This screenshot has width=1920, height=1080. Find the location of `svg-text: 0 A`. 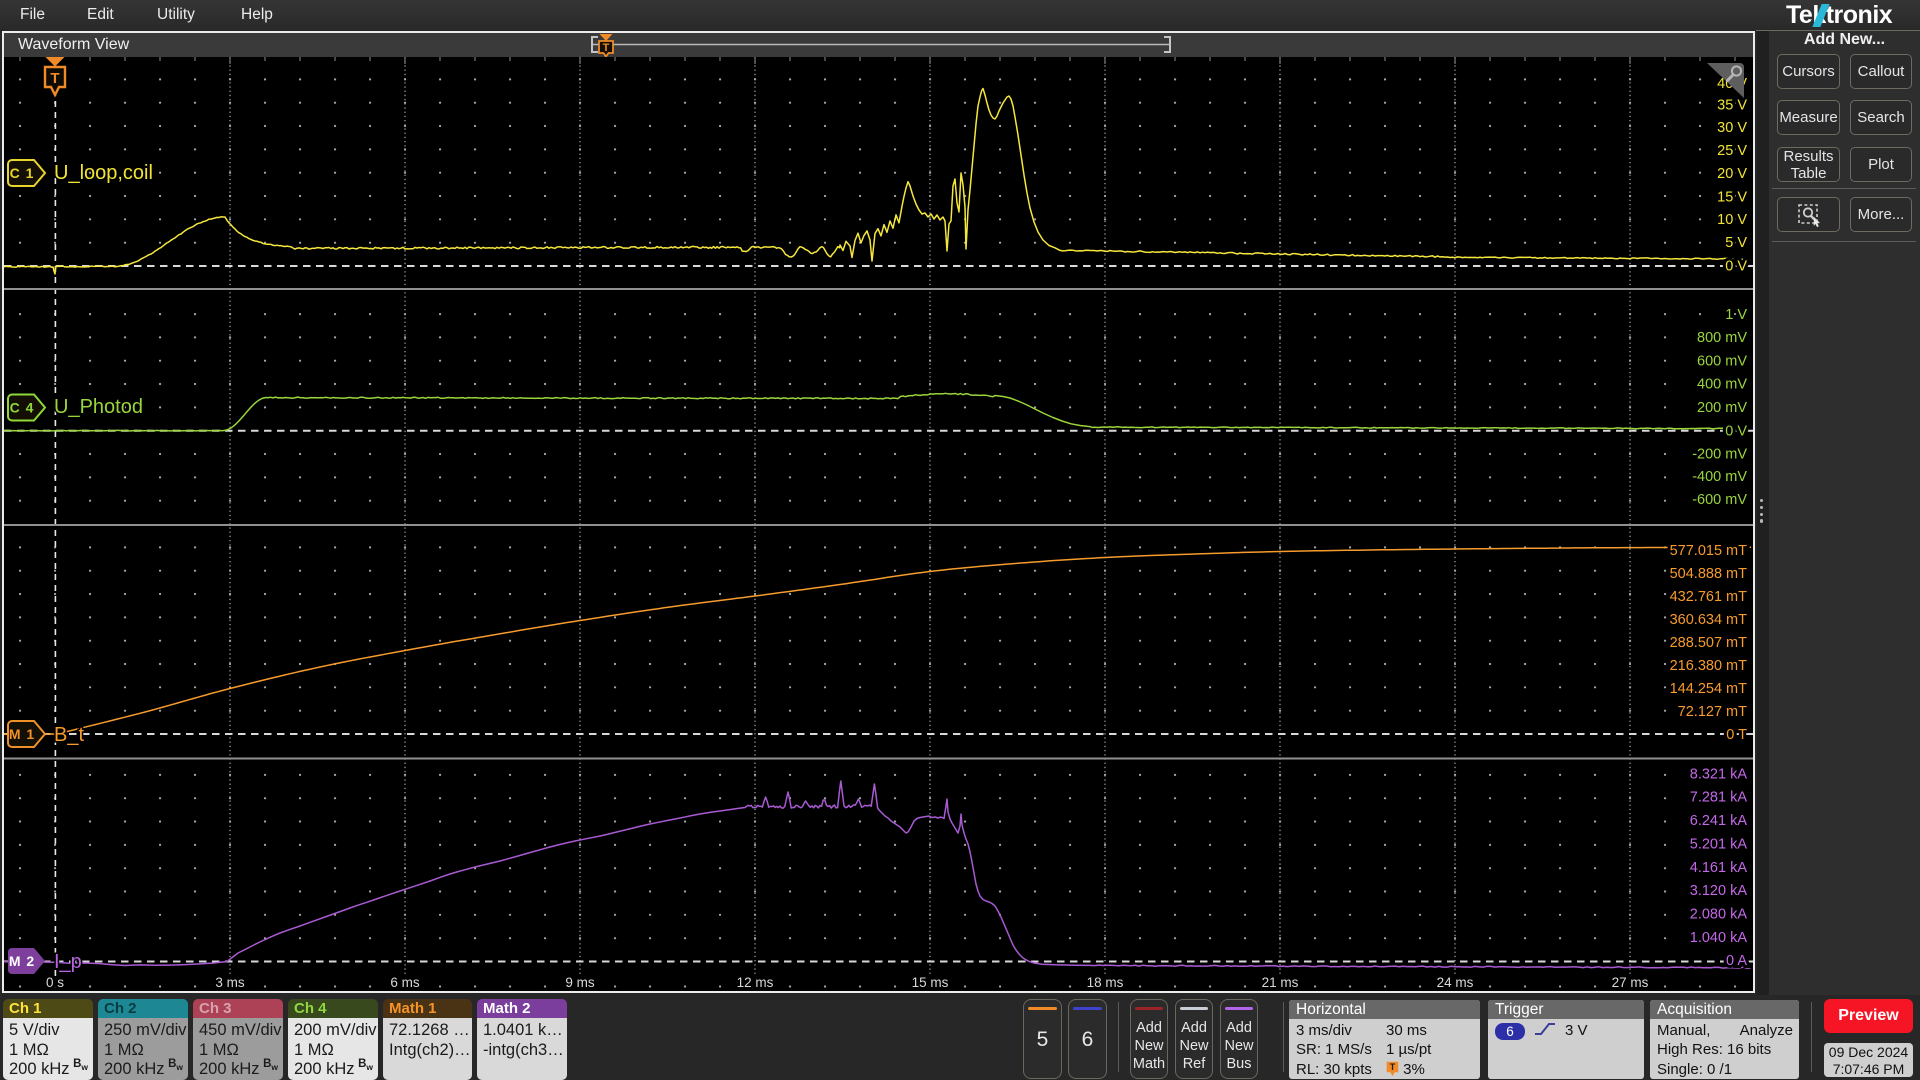

svg-text: 0 A is located at coordinates (1736, 961).